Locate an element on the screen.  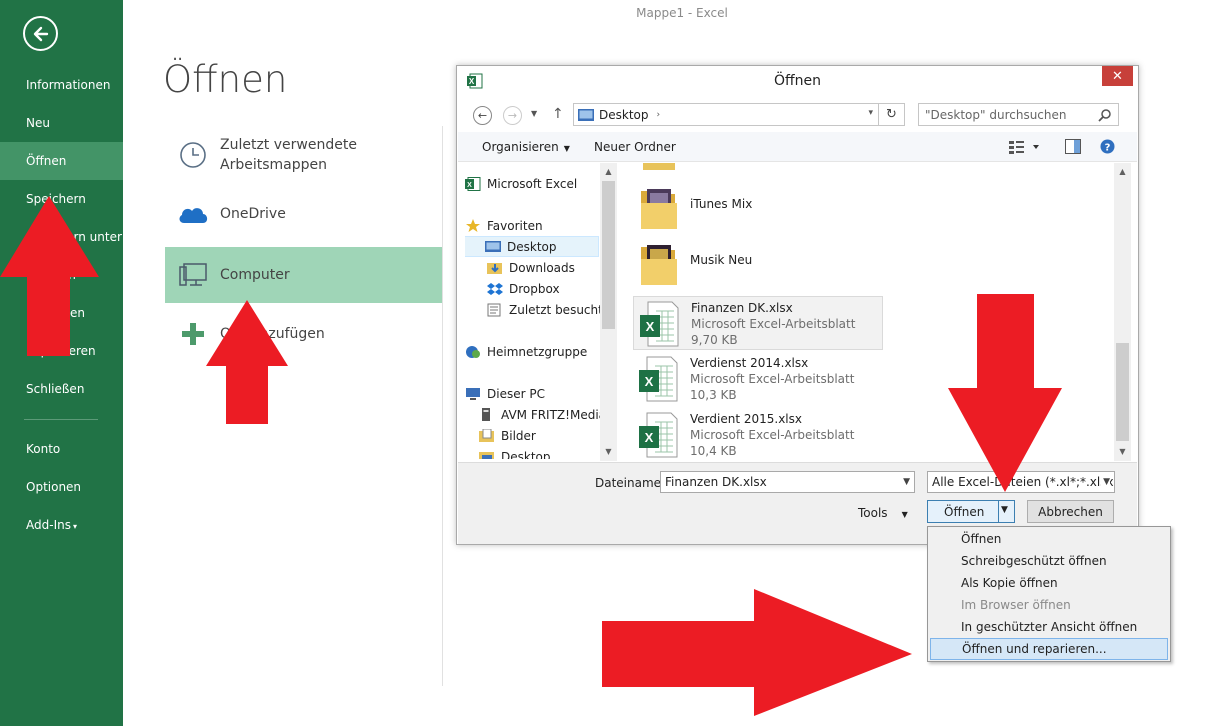
refresh-icon: ↻ is located at coordinates (891, 114).